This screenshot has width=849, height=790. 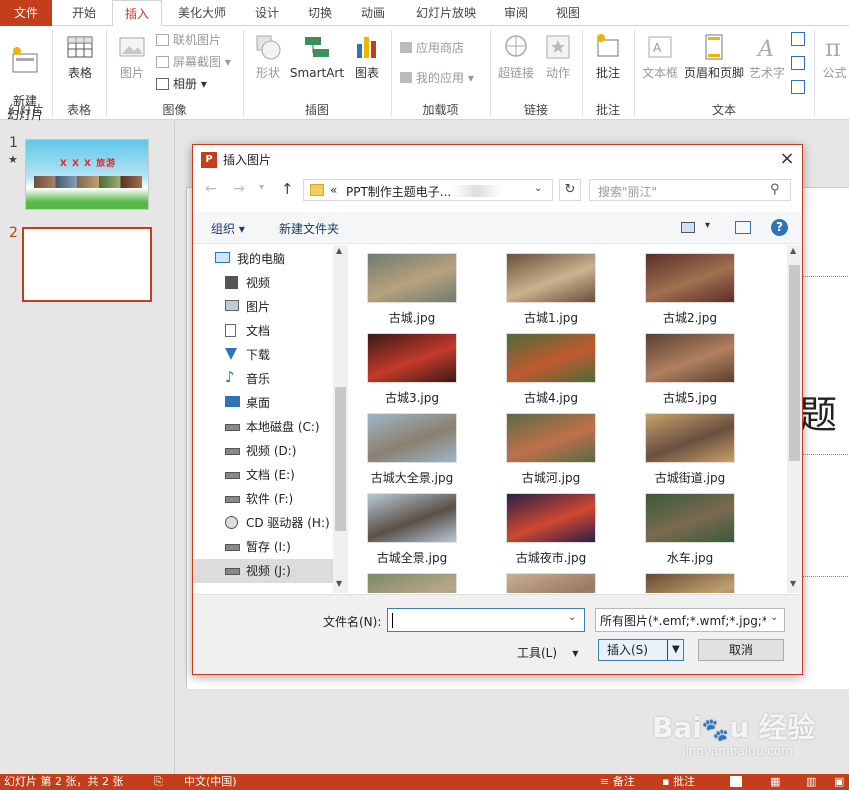 What do you see at coordinates (551, 285) in the screenshot?
I see `file-item: 古城1.jpg` at bounding box center [551, 285].